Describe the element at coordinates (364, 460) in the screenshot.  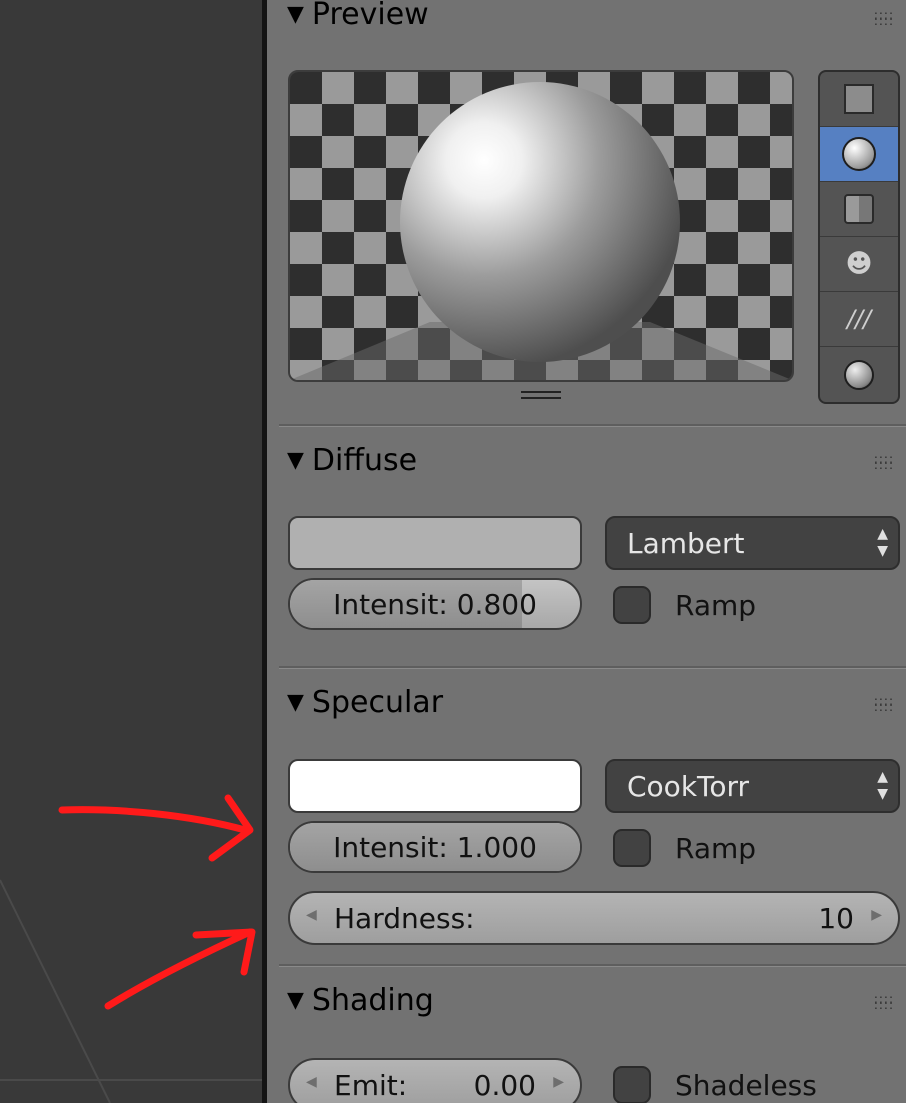
I see `diffuse-title: Diffuse` at that location.